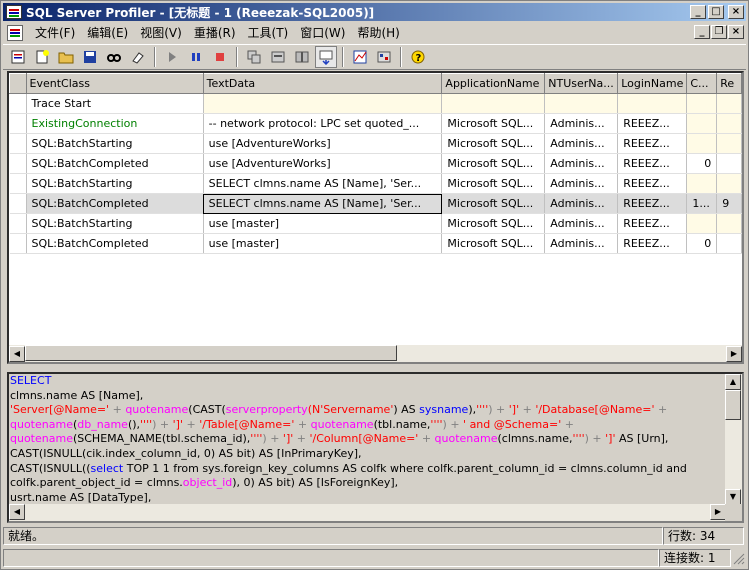  I want to click on scroll-up-icon: ▲, so click(733, 382).